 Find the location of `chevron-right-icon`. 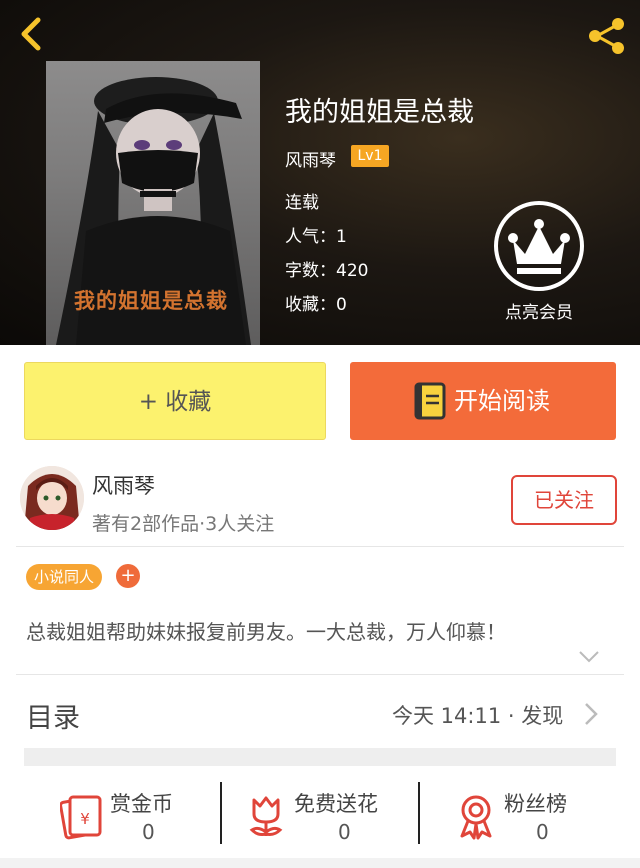

chevron-right-icon is located at coordinates (591, 714).